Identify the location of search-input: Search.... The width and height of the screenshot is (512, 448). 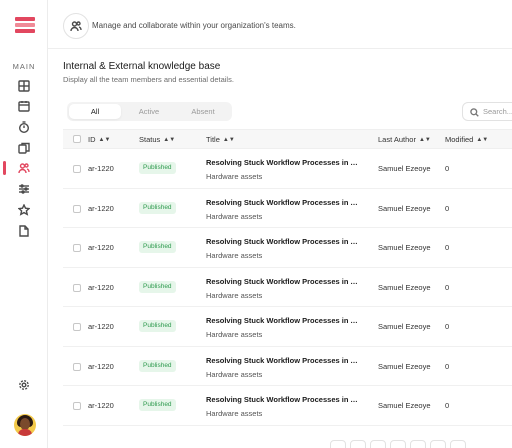
(487, 111).